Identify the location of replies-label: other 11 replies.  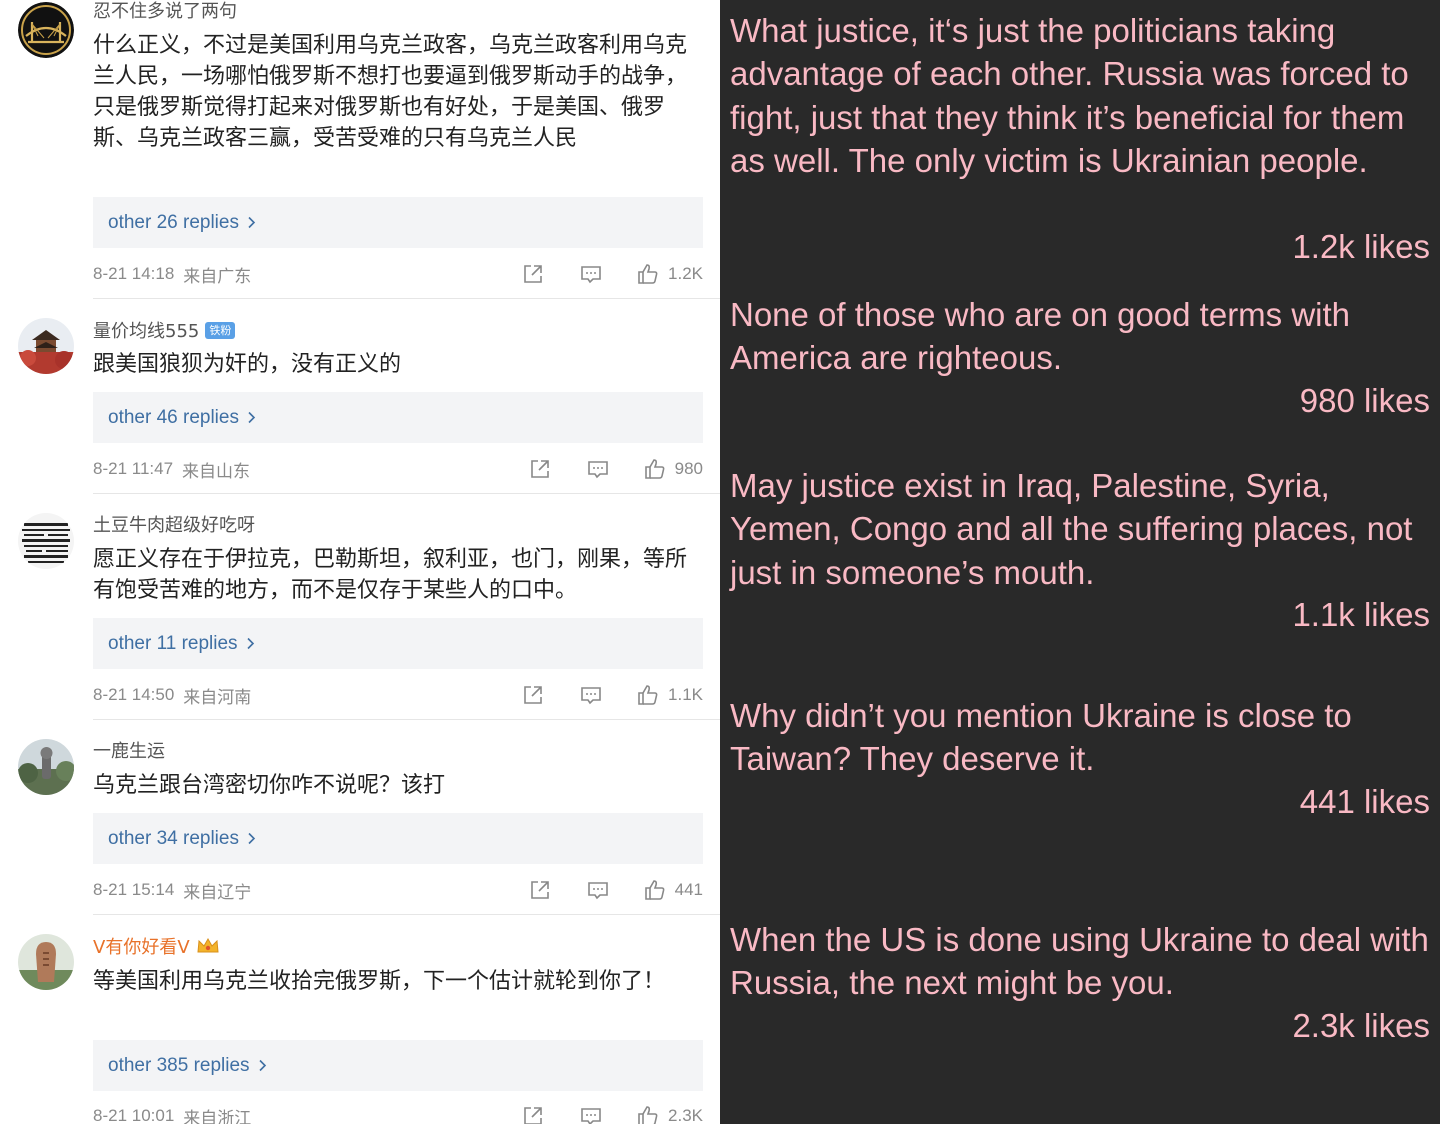
(173, 643).